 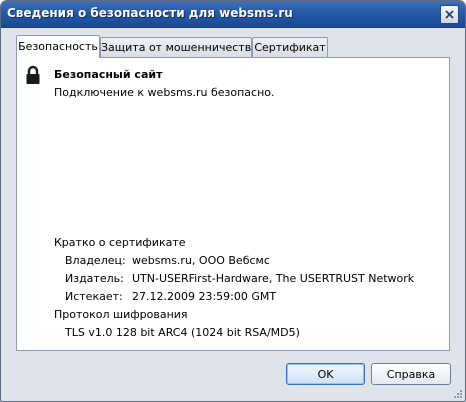 I want to click on connection-description: Подключение к websms.ru безопасно., so click(x=164, y=92).